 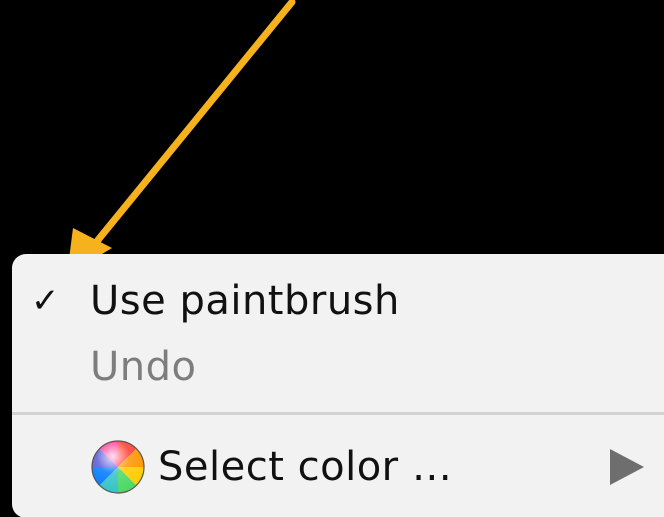 What do you see at coordinates (45, 301) in the screenshot?
I see `checkmark-icon: ✓` at bounding box center [45, 301].